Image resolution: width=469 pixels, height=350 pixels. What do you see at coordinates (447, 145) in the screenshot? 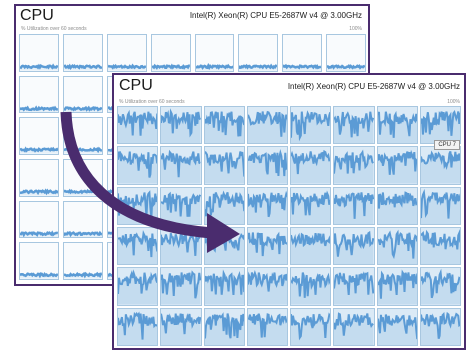
I see `cpu-tooltip: CPU 7` at bounding box center [447, 145].